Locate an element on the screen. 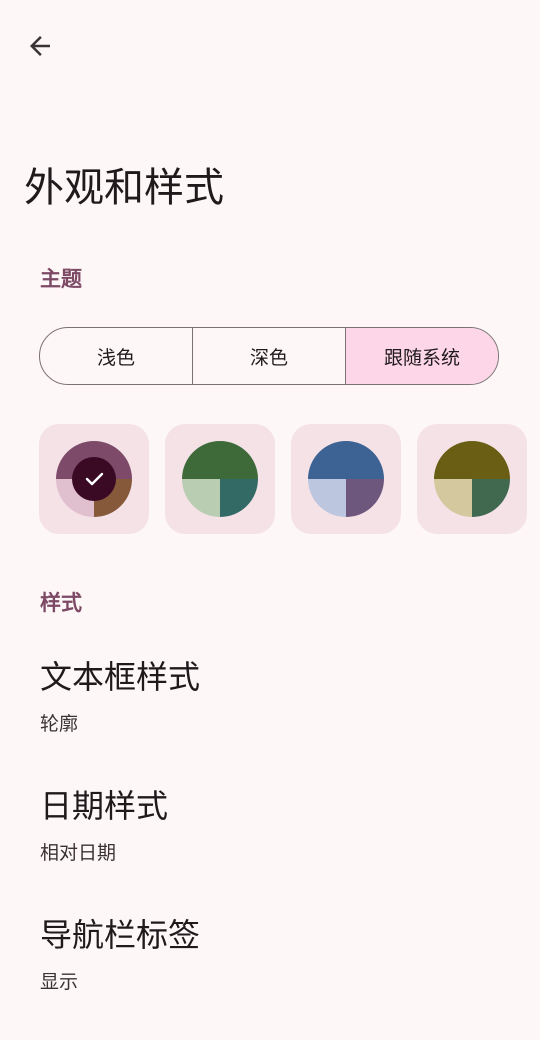  page-title: 外观和样式 is located at coordinates (124, 188).